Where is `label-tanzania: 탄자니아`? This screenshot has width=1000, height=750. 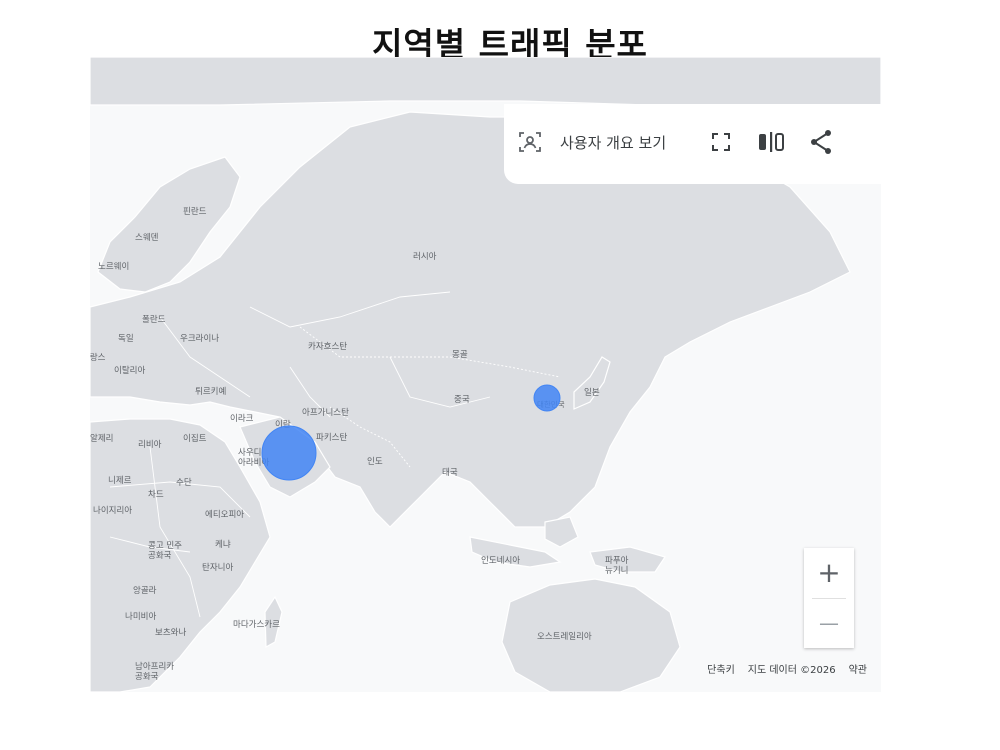
label-tanzania: 탄자니아 is located at coordinates (217, 567).